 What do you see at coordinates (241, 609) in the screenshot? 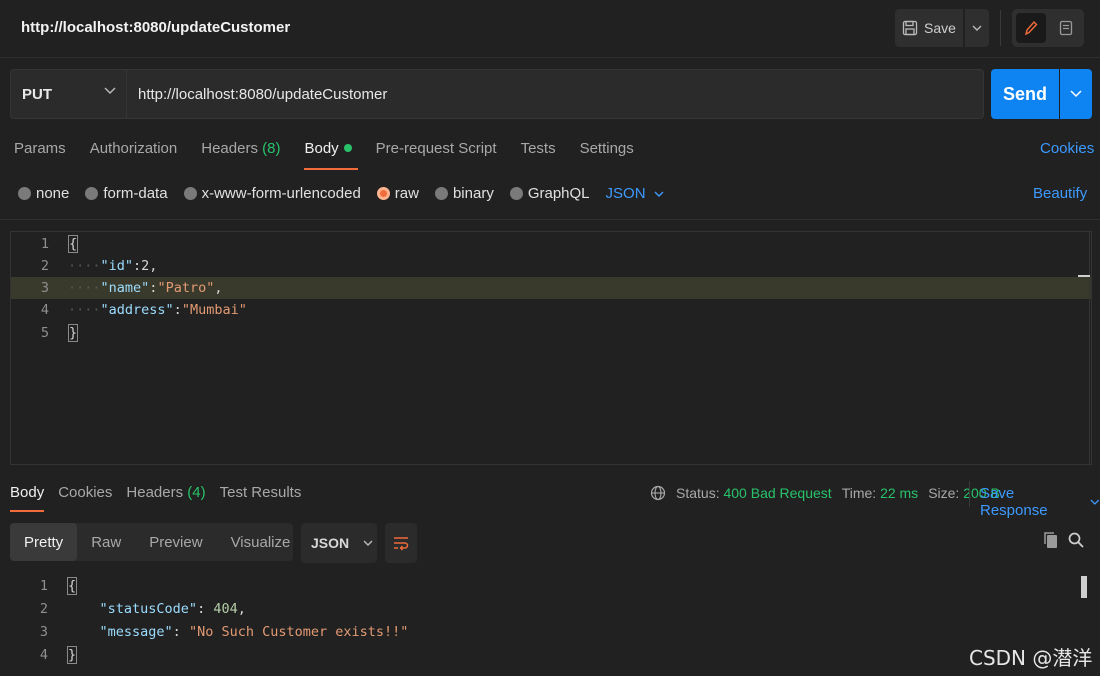
I see `json-comma: ,` at bounding box center [241, 609].